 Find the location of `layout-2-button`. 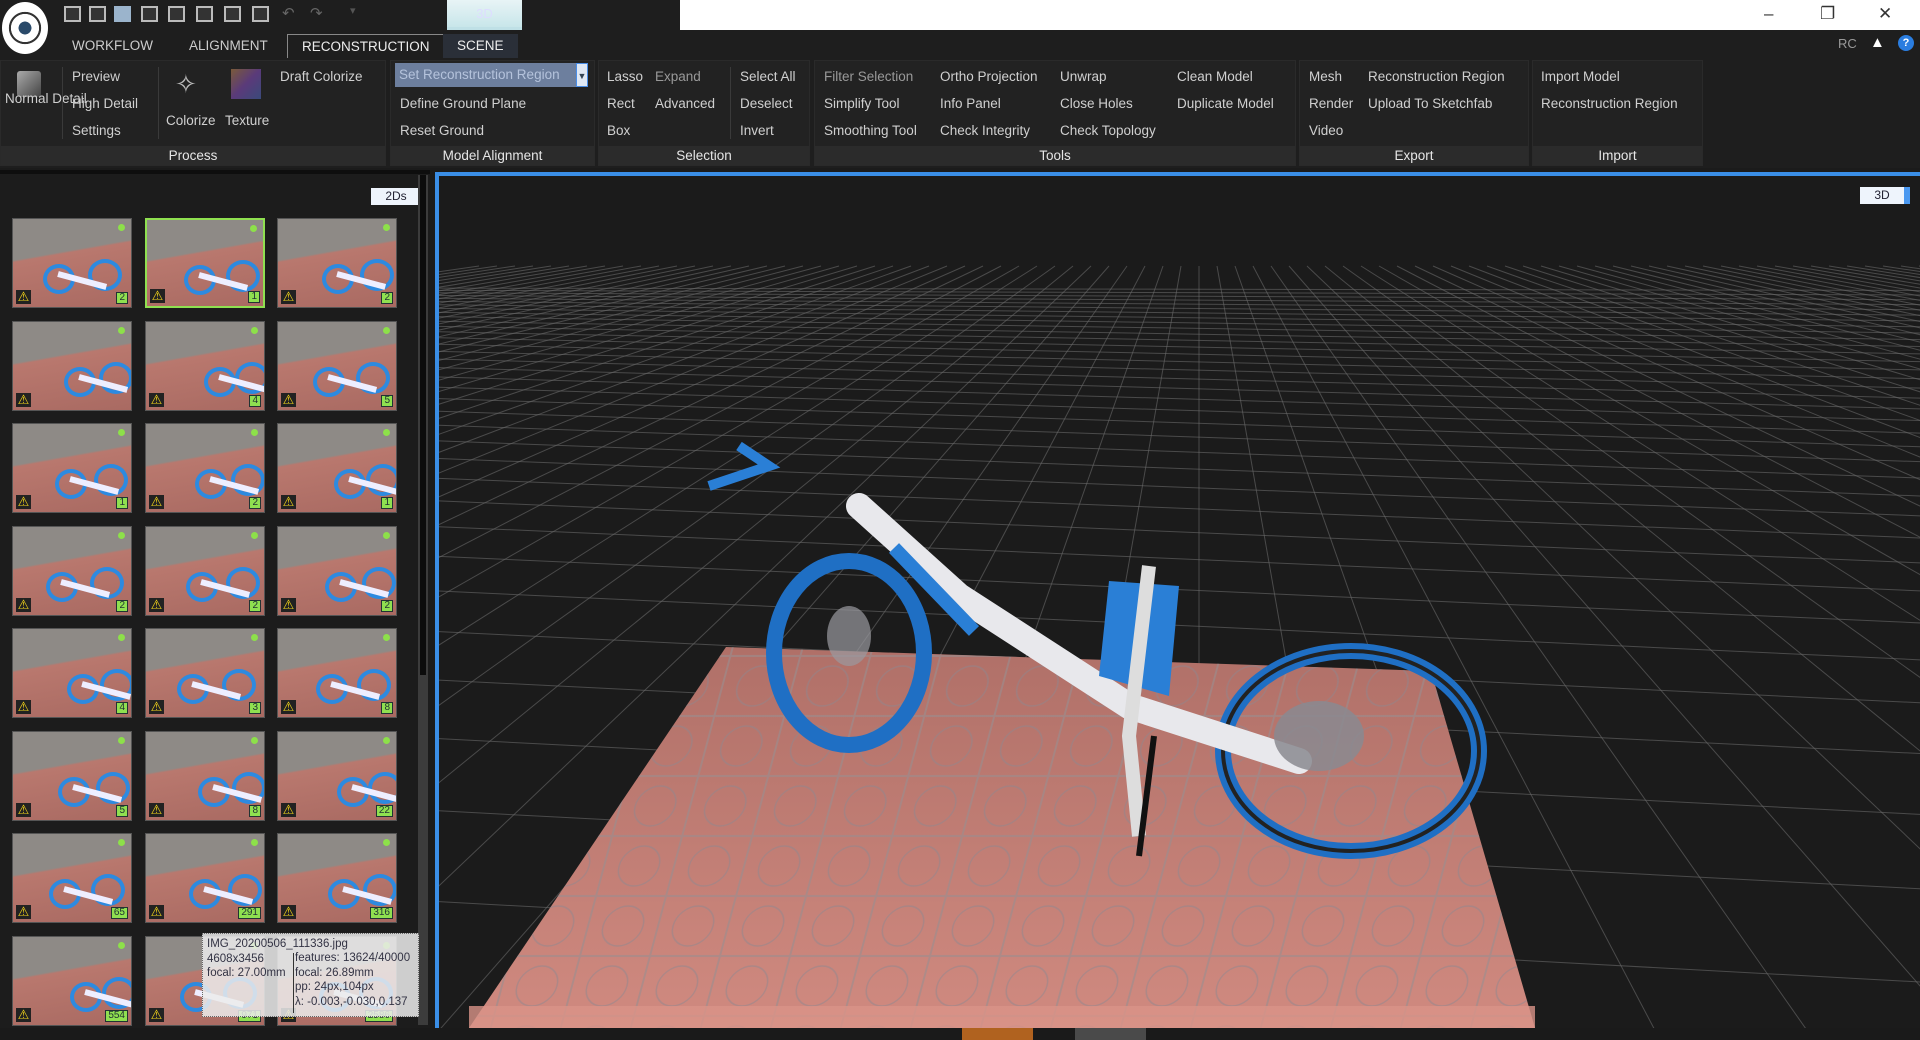

layout-2-button is located at coordinates (97, 14).